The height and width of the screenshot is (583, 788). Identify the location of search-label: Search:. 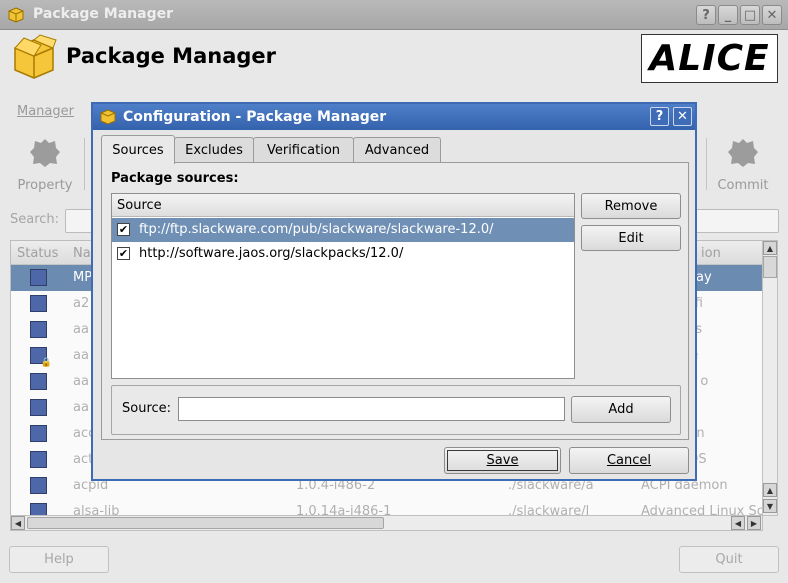
(35, 219).